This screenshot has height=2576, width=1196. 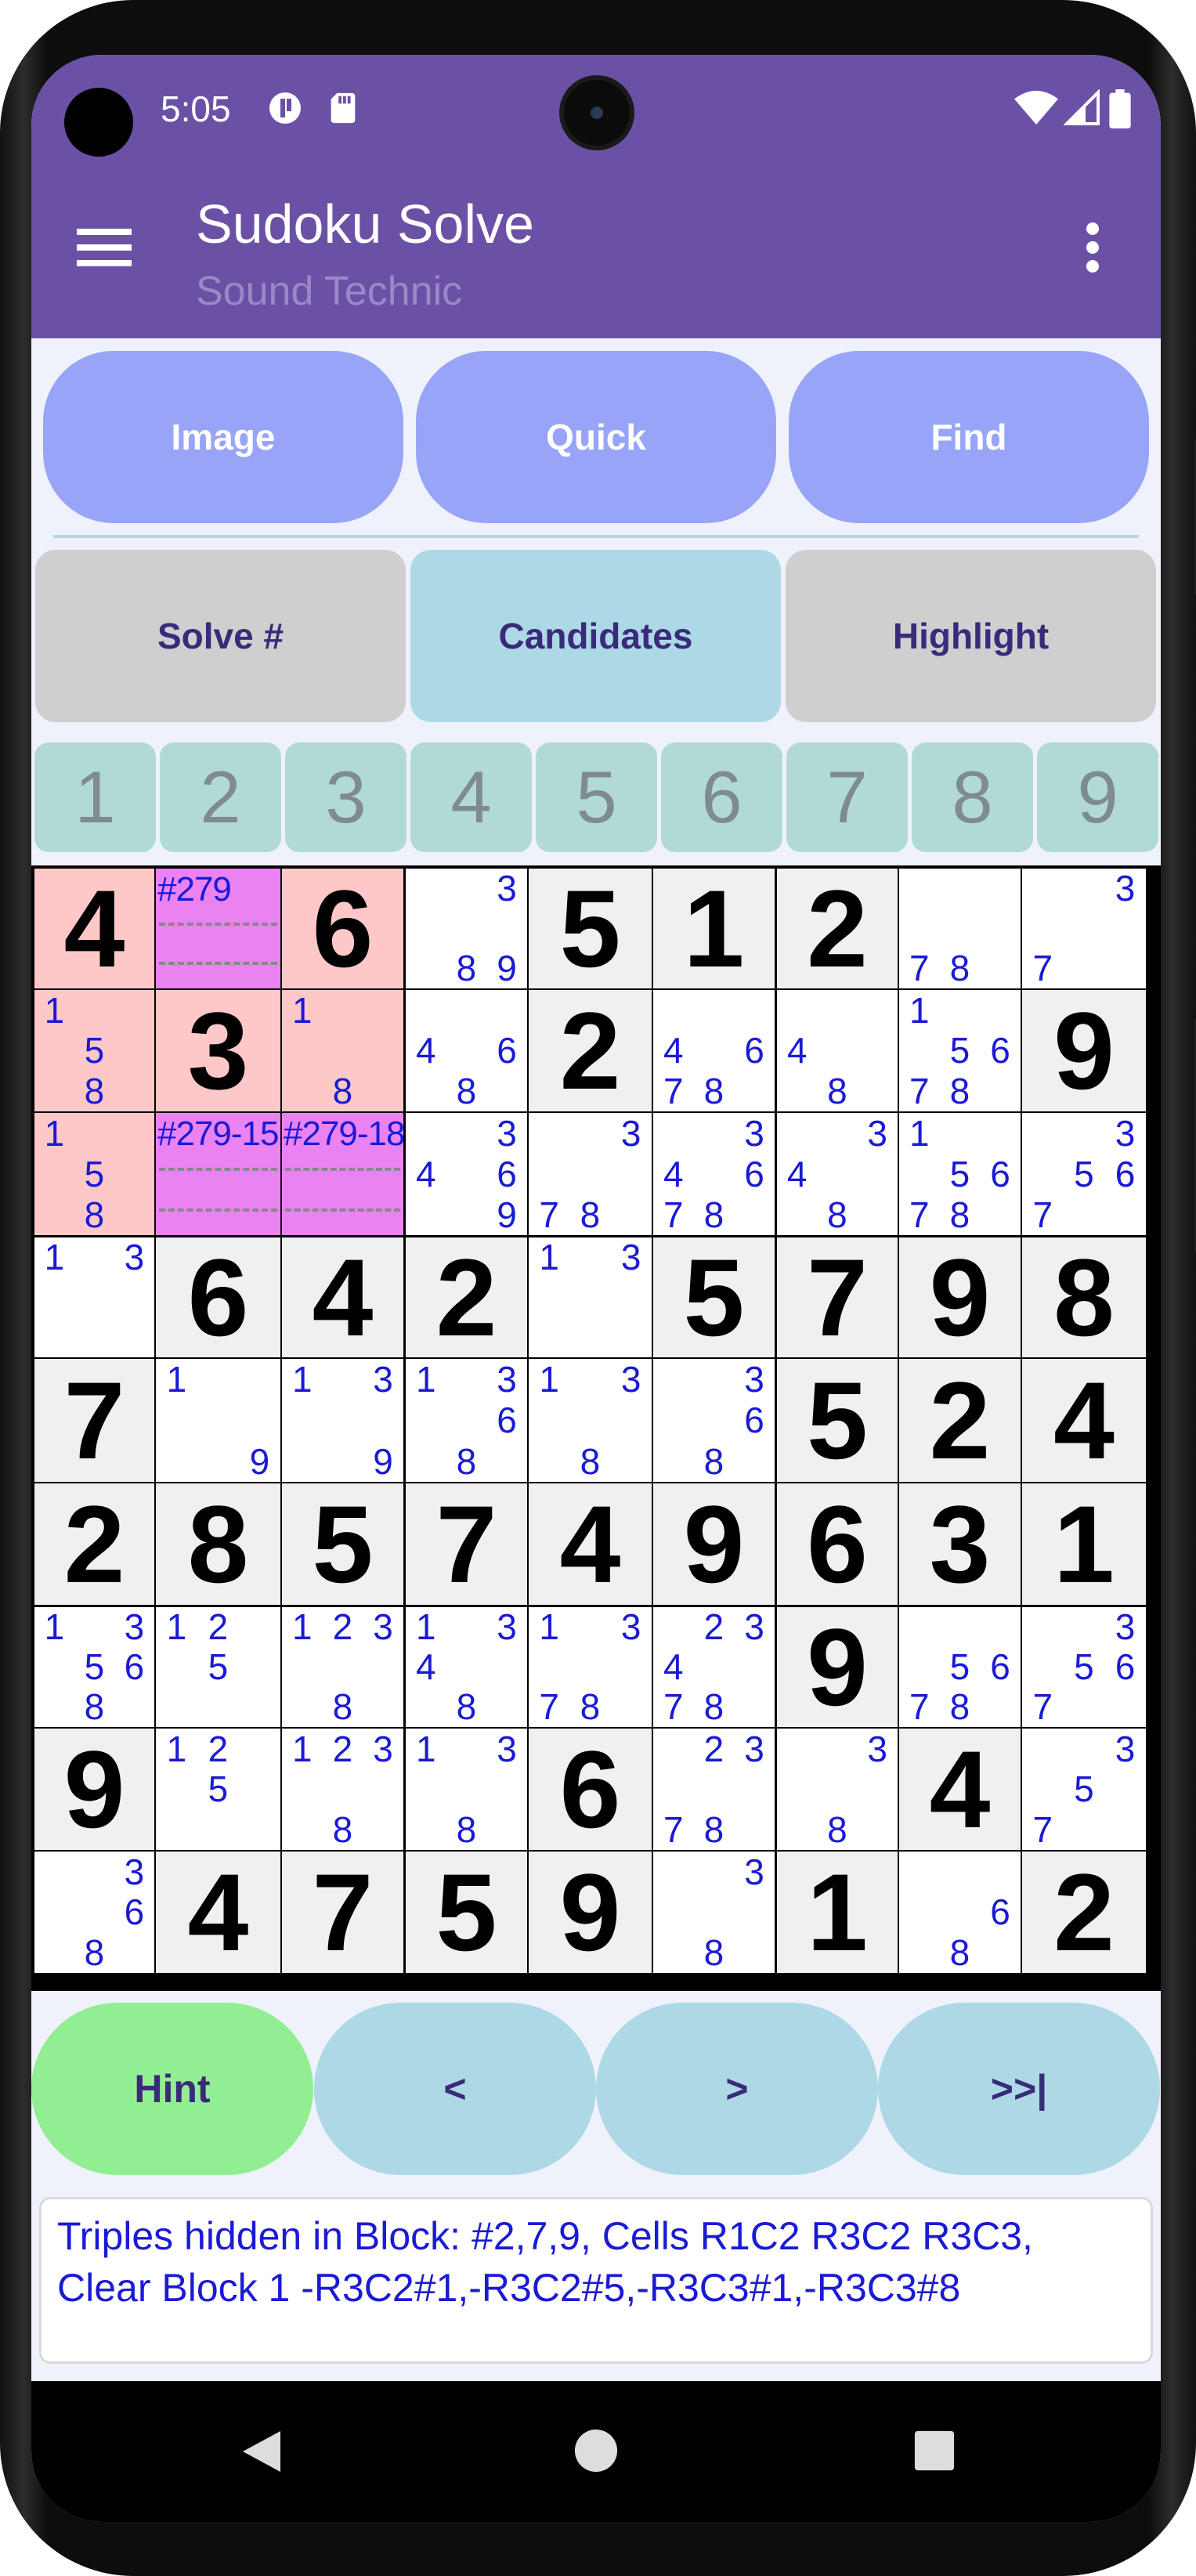 I want to click on back-icon, so click(x=262, y=2451).